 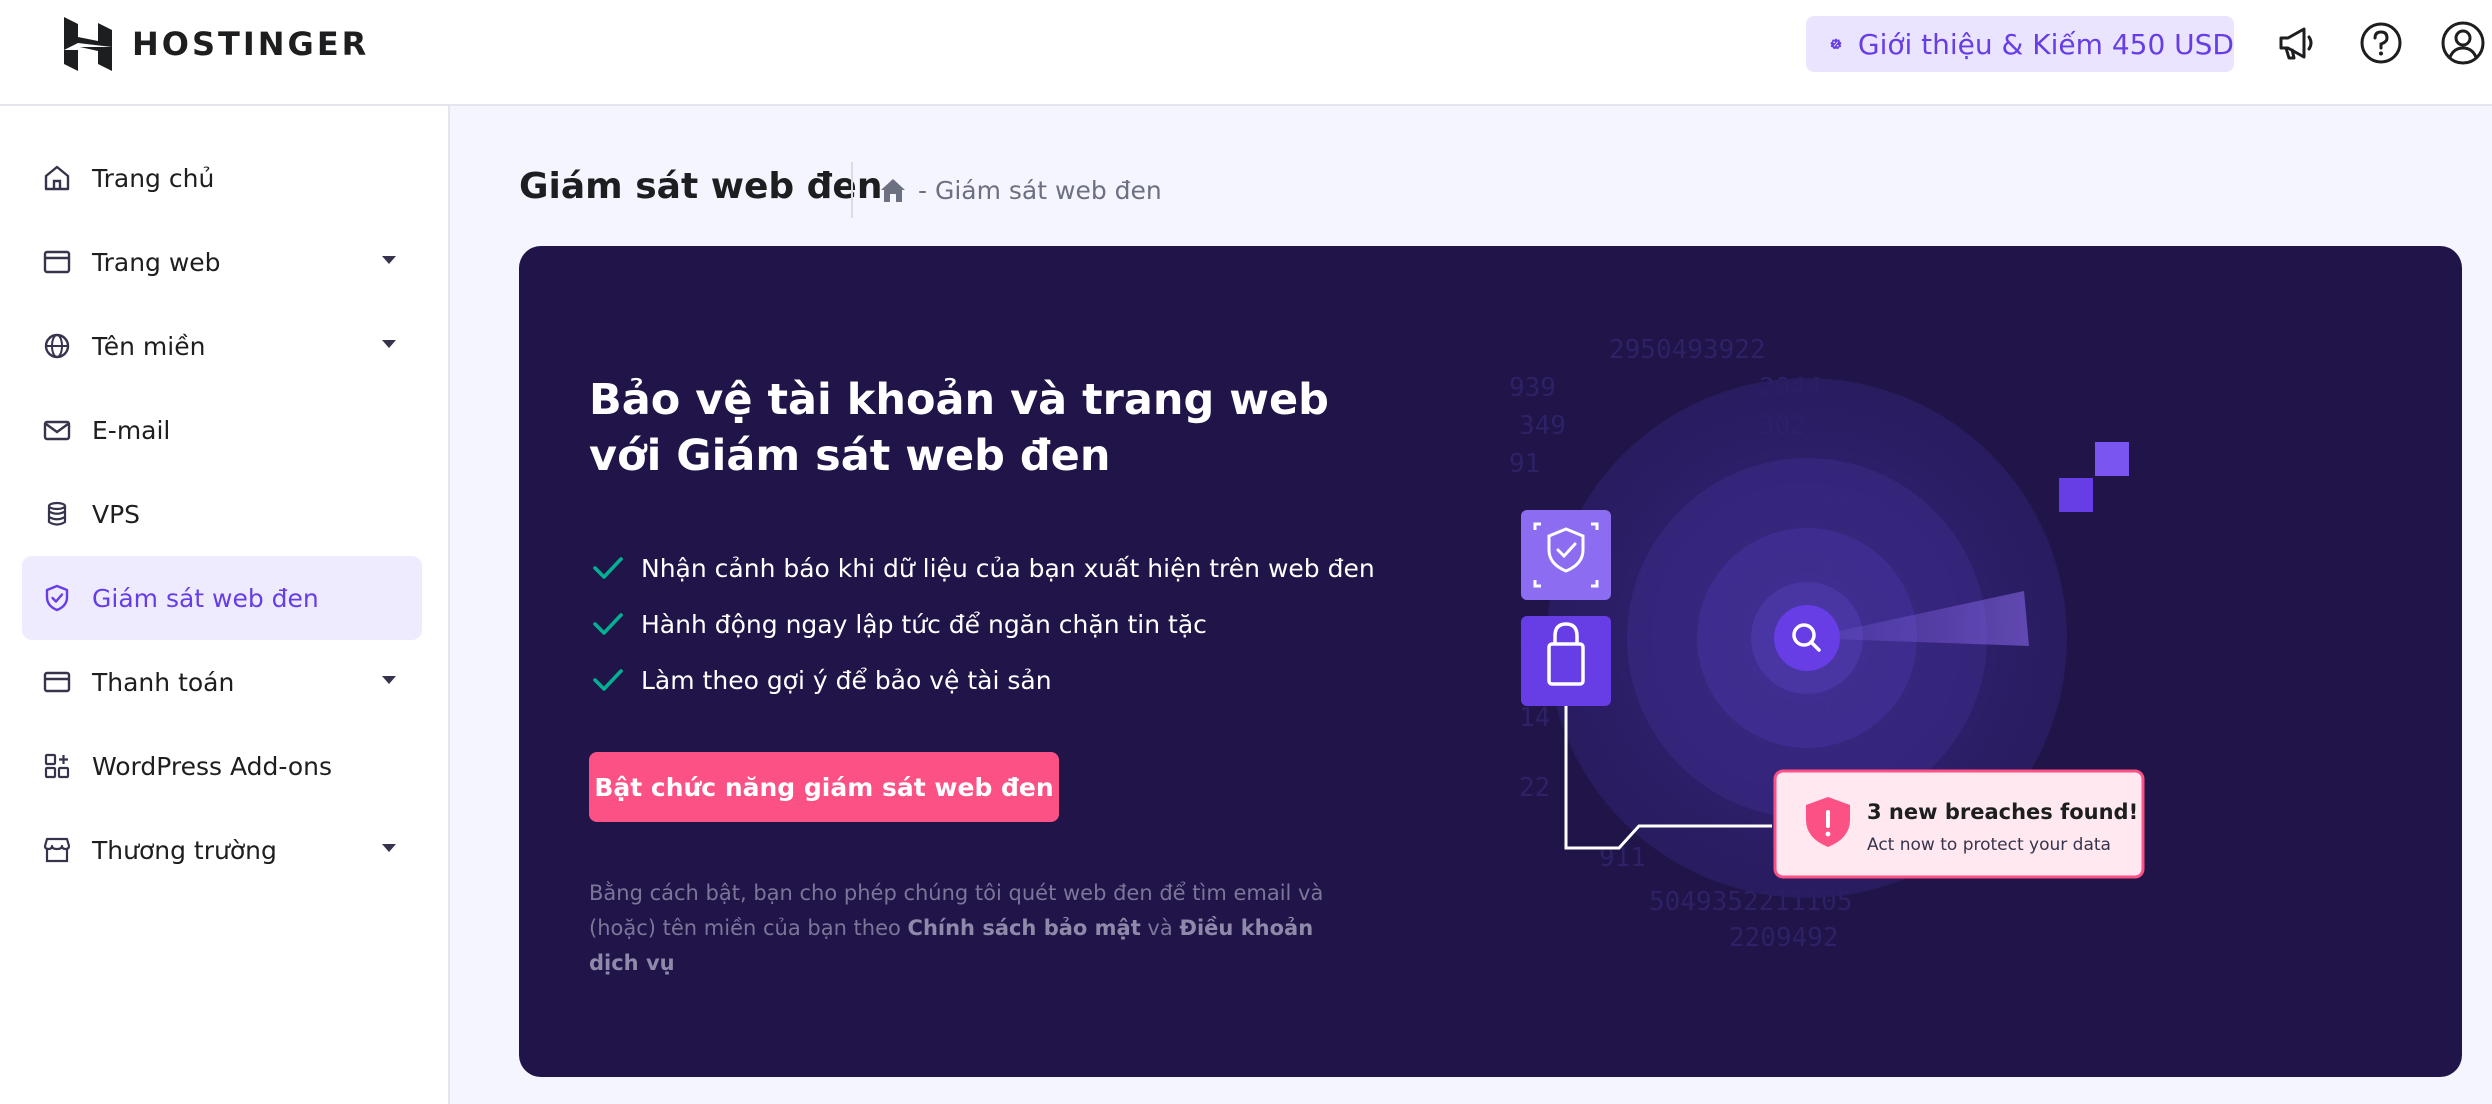 I want to click on sidebar-item-label: WordPress Add-ons, so click(x=212, y=766).